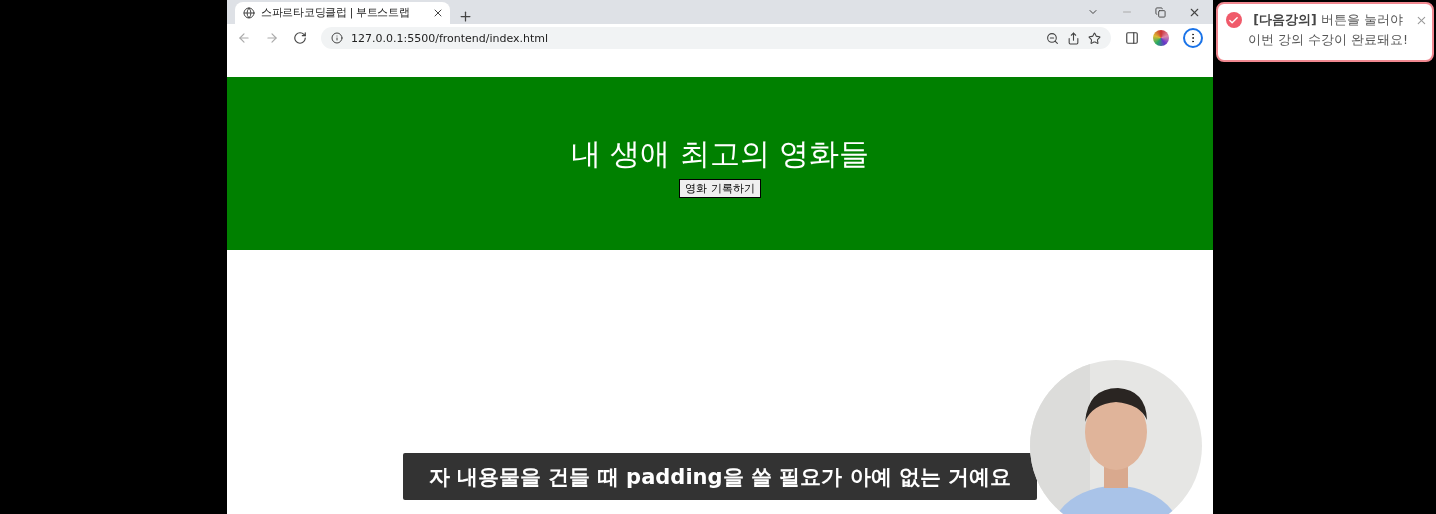 Image resolution: width=1436 pixels, height=514 pixels. Describe the element at coordinates (1132, 38) in the screenshot. I see `side-panel-icon` at that location.